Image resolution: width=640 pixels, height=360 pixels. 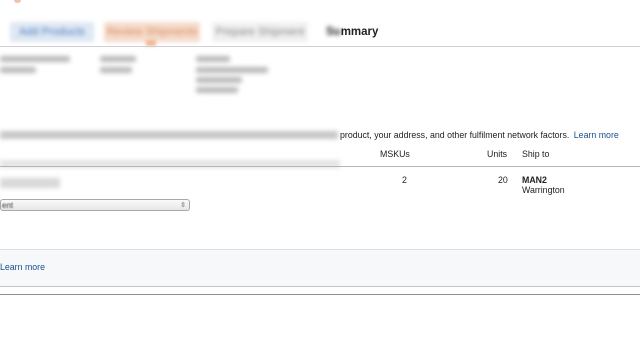 What do you see at coordinates (333, 32) in the screenshot?
I see `tab-summary-hidden: Su` at bounding box center [333, 32].